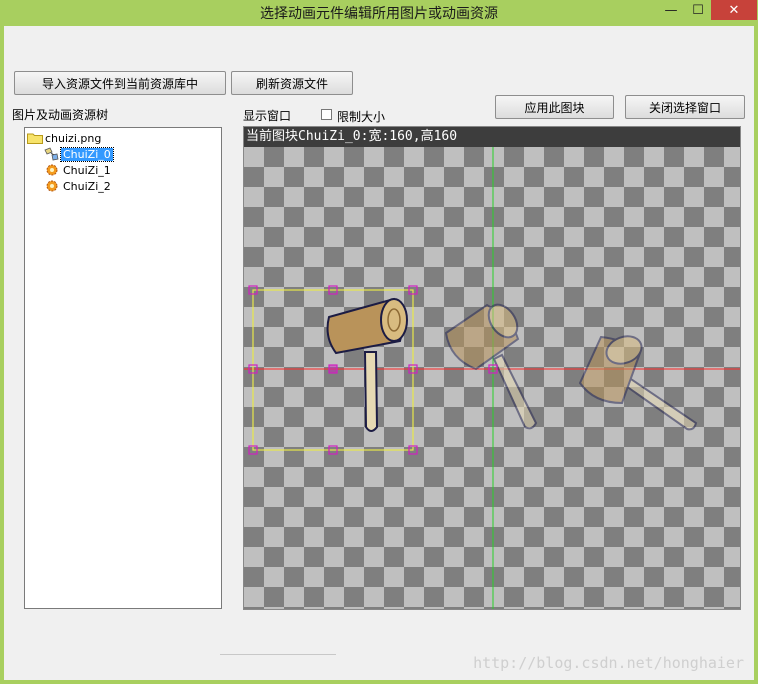 The width and height of the screenshot is (758, 684). Describe the element at coordinates (60, 115) in the screenshot. I see `resource-tree-label: 图片及动画资源树` at that location.